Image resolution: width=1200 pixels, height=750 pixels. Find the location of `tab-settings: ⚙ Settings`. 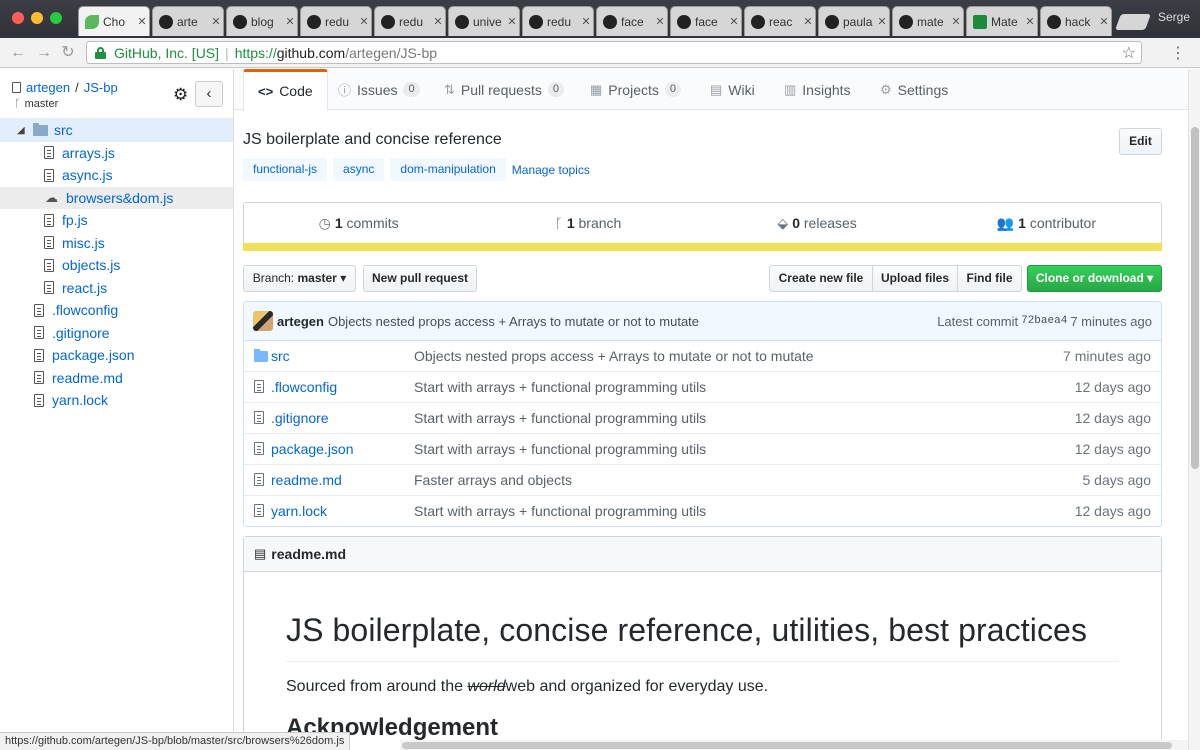

tab-settings: ⚙ Settings is located at coordinates (914, 89).